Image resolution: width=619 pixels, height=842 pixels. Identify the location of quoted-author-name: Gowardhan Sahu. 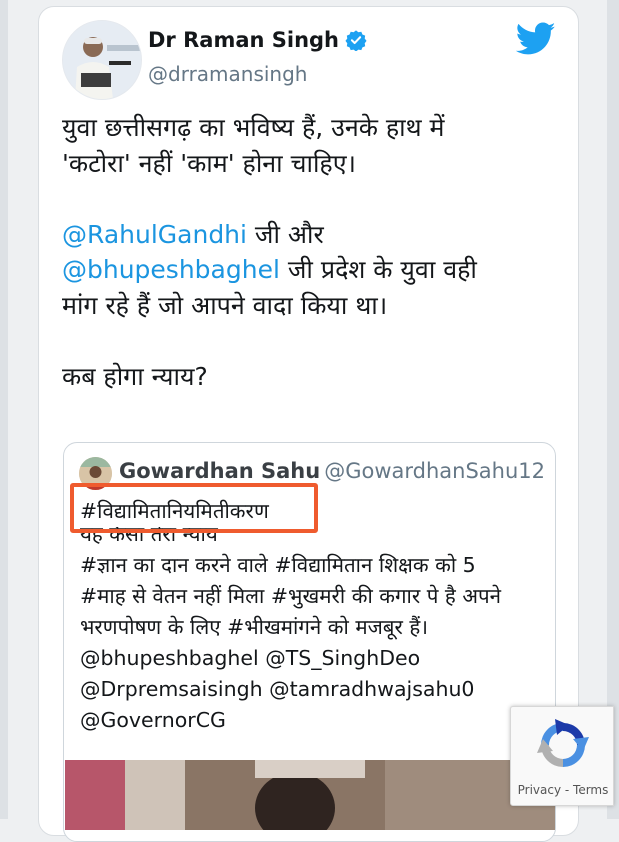
(219, 471).